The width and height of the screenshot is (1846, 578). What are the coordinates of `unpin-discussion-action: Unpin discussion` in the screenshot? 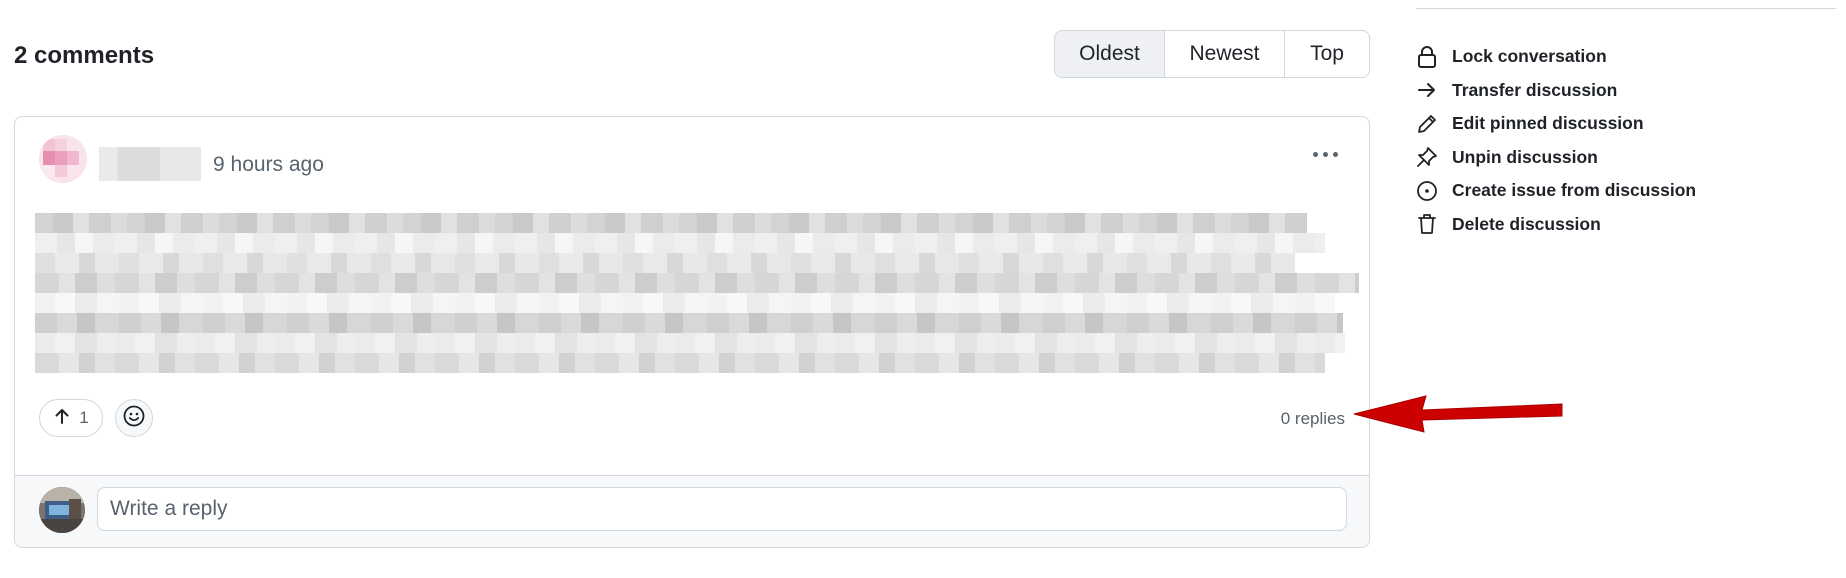 It's located at (1626, 158).